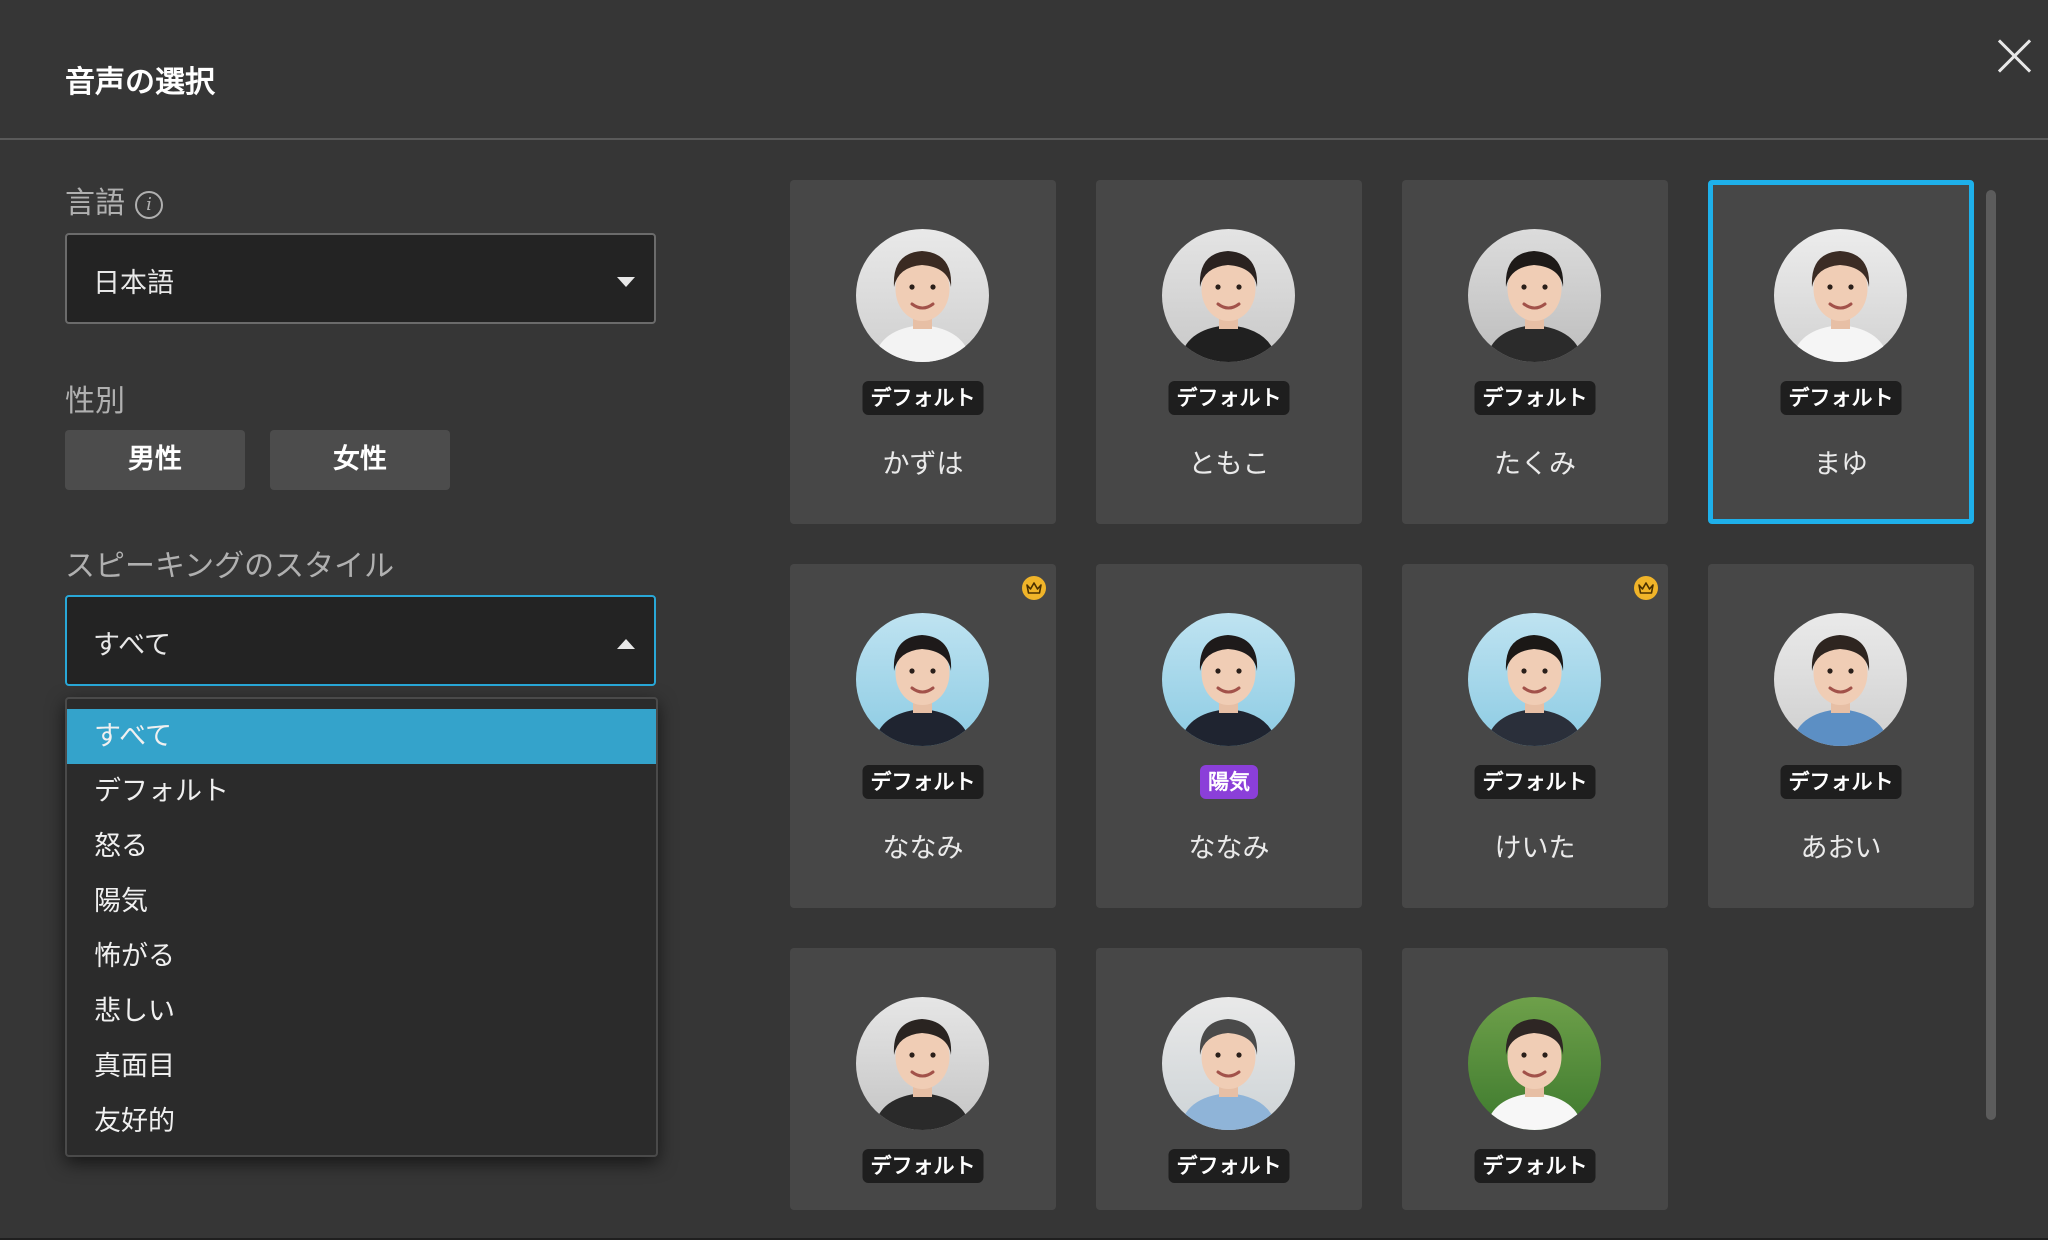 The image size is (2048, 1240). I want to click on info-icon: i, so click(149, 205).